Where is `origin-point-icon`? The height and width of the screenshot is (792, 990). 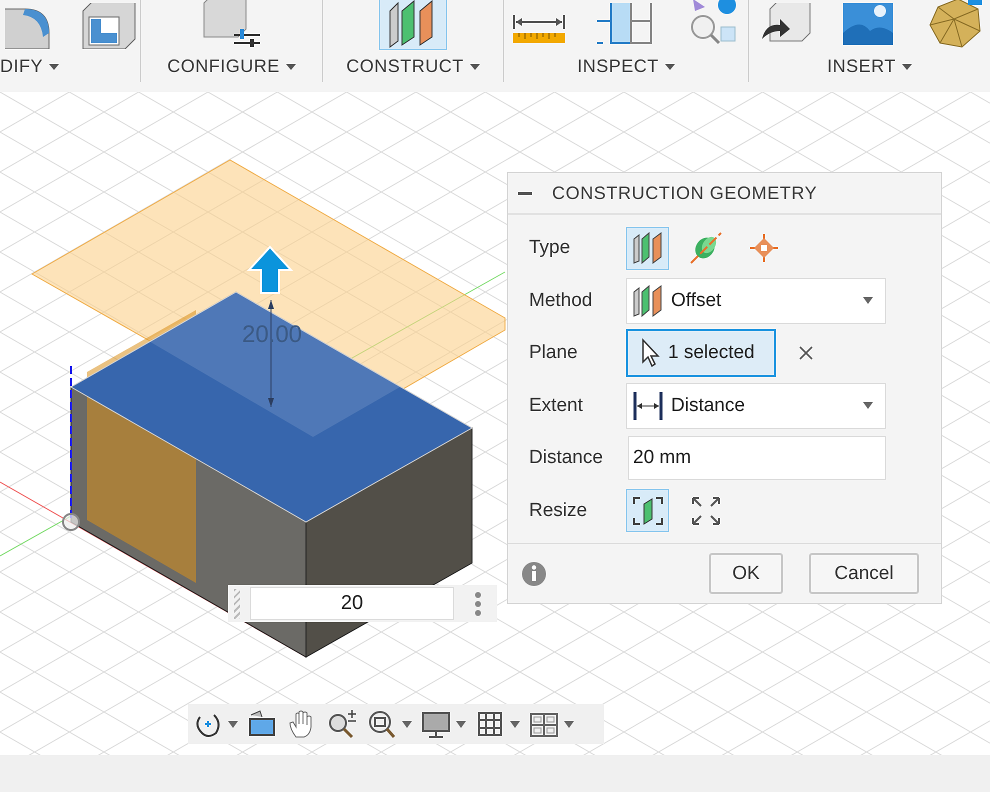
origin-point-icon is located at coordinates (71, 522).